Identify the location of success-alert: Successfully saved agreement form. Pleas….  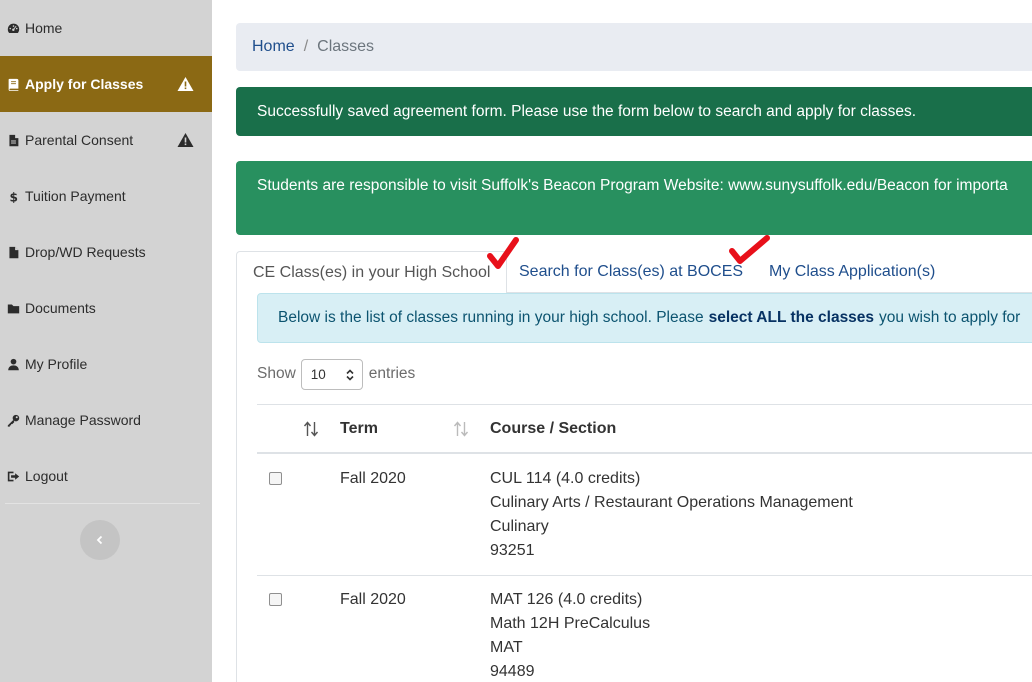
(634, 111).